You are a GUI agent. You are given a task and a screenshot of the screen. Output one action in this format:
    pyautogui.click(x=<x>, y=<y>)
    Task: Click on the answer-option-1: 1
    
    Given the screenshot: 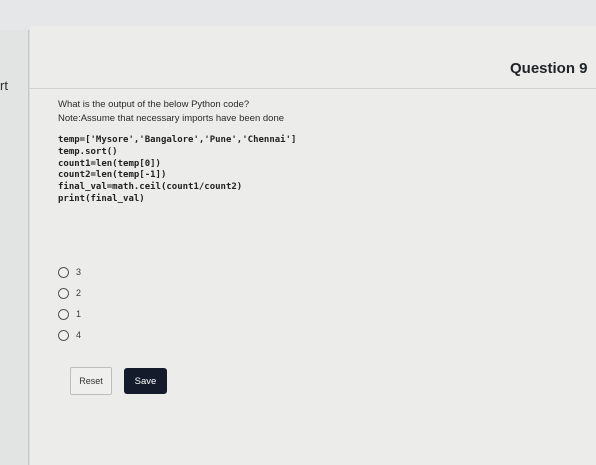 What is the action you would take?
    pyautogui.click(x=69, y=314)
    